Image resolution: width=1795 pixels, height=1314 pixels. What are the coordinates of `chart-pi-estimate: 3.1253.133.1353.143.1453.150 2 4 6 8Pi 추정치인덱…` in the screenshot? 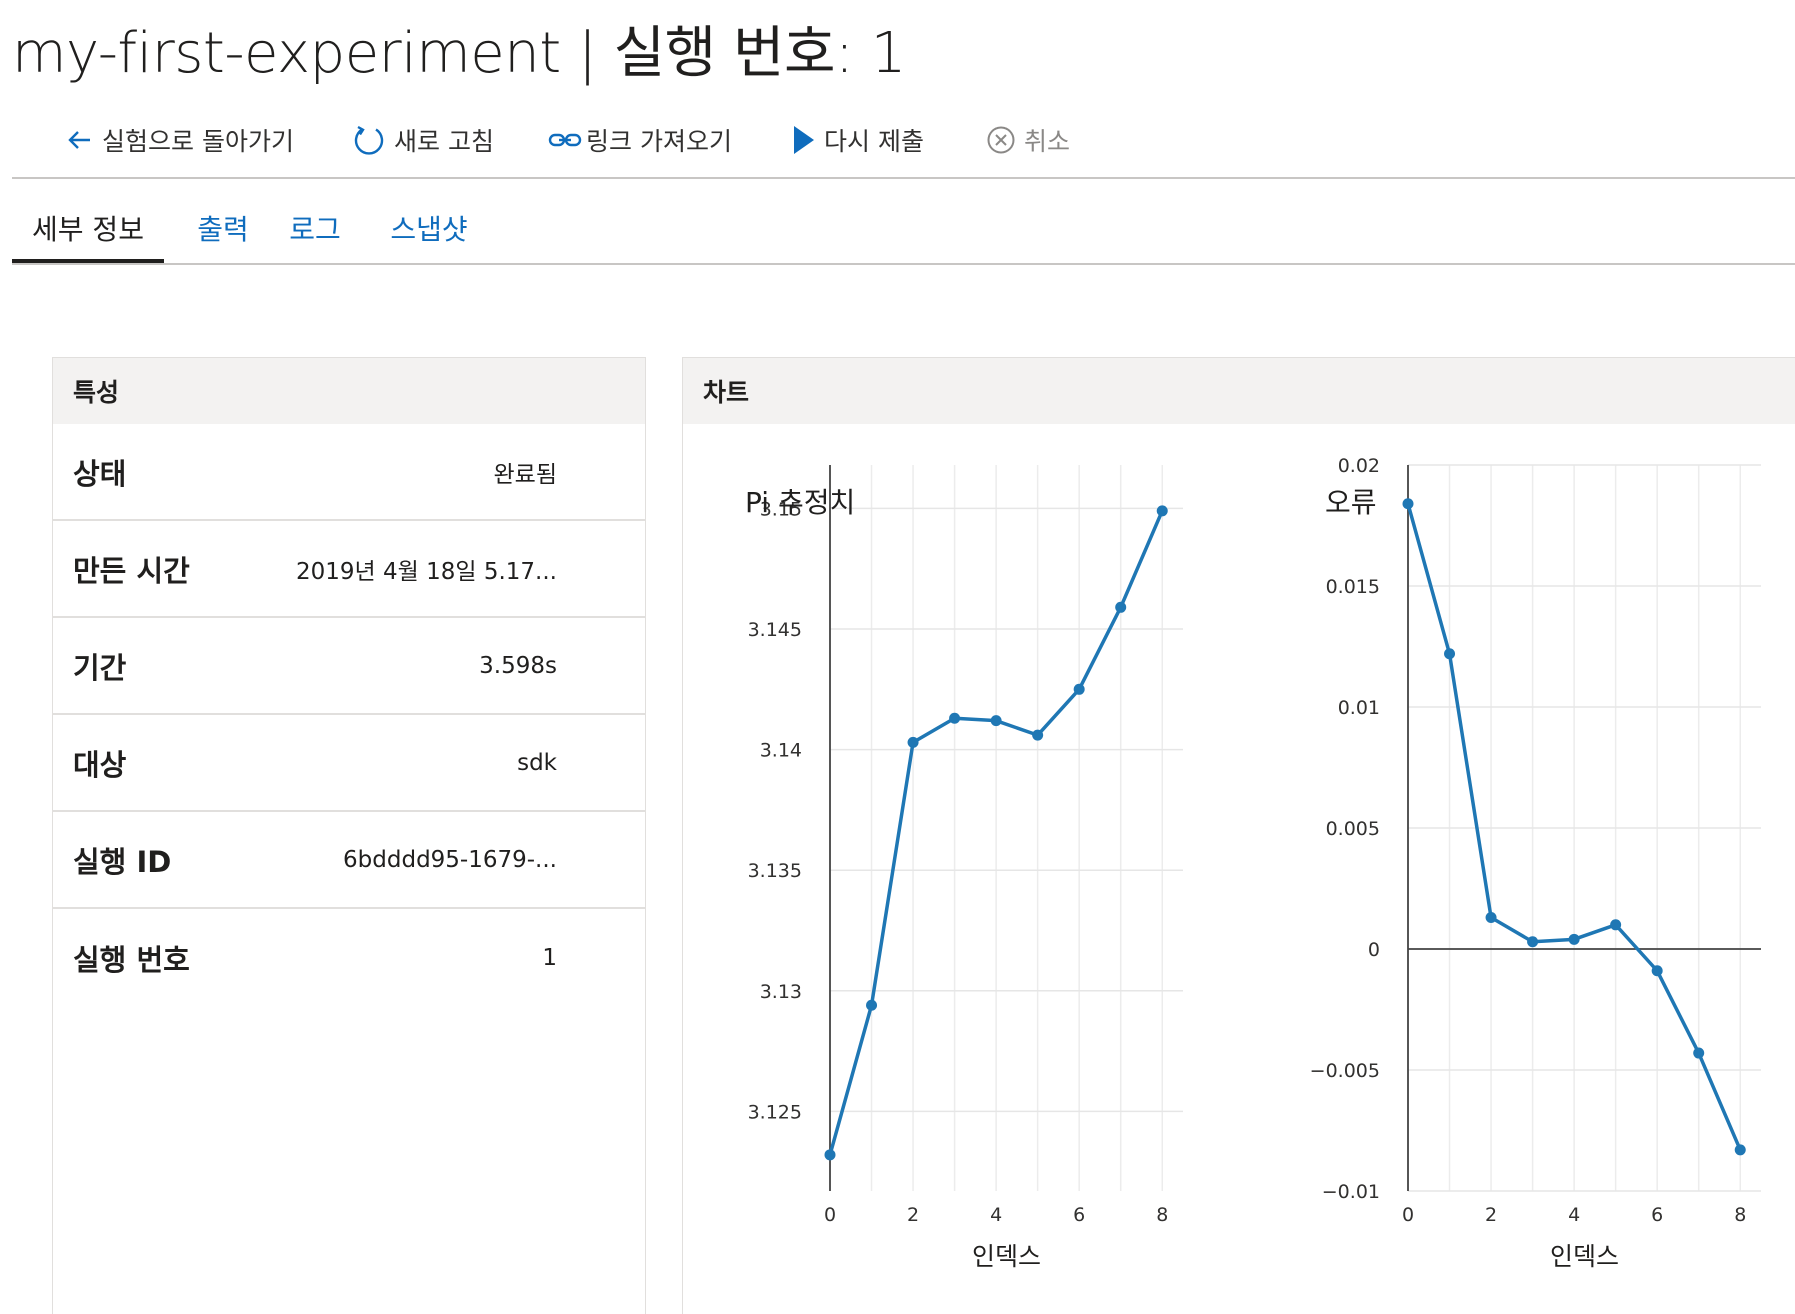 It's located at (964, 868).